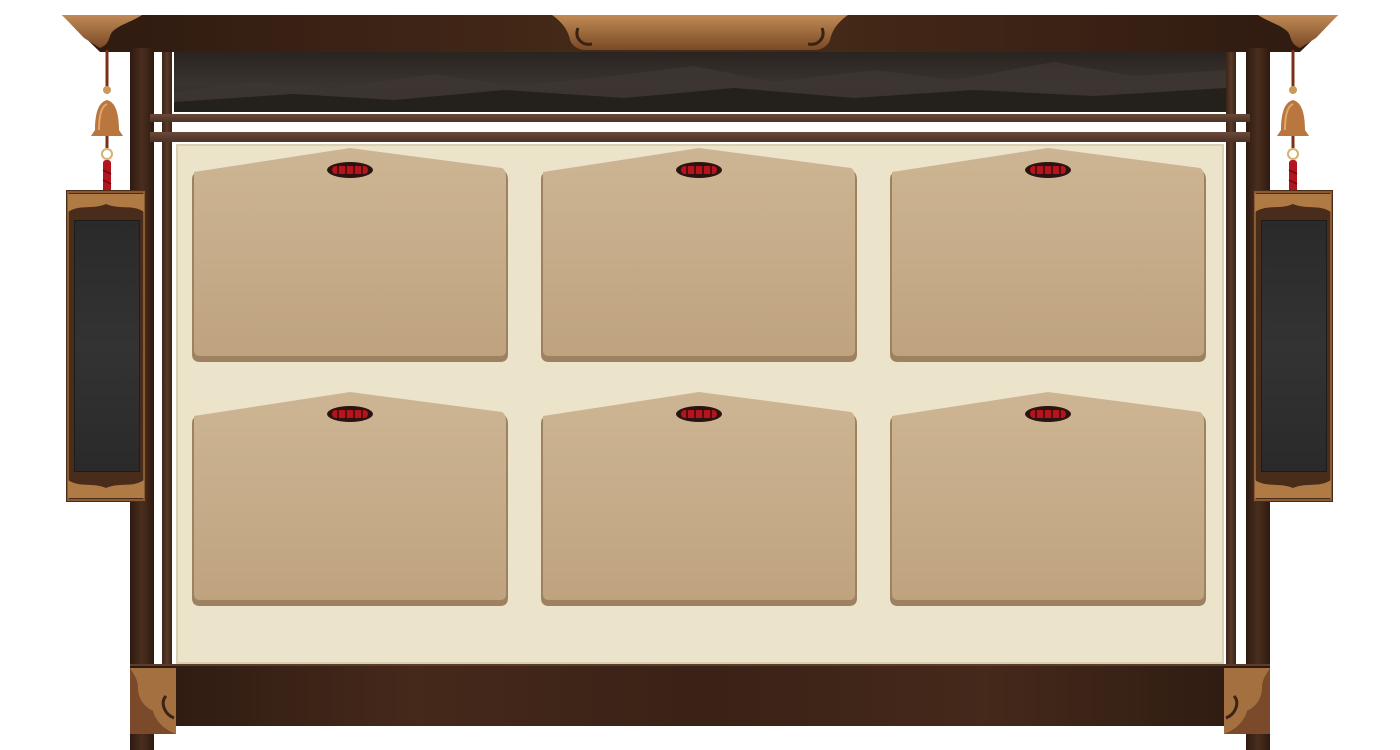  I want to click on right-bell-icon, so click(1293, 130).